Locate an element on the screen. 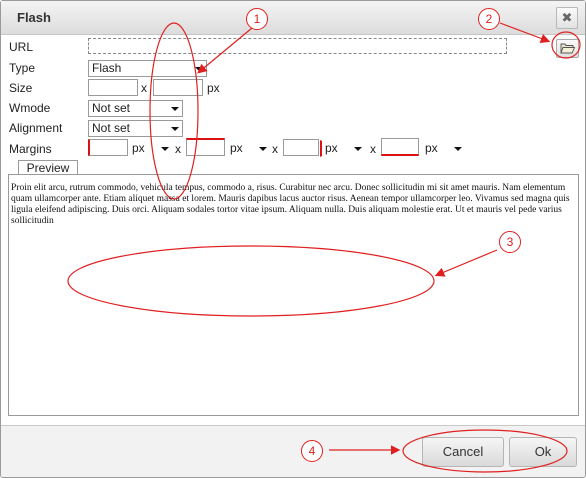 The height and width of the screenshot is (478, 586). ok-button: Ok is located at coordinates (543, 452).